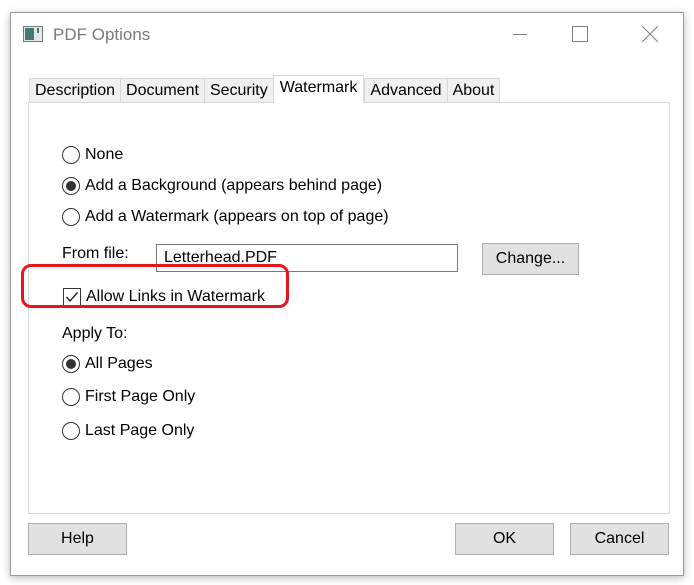 The image size is (694, 585). Describe the element at coordinates (162, 90) in the screenshot. I see `tab-document: Document` at that location.